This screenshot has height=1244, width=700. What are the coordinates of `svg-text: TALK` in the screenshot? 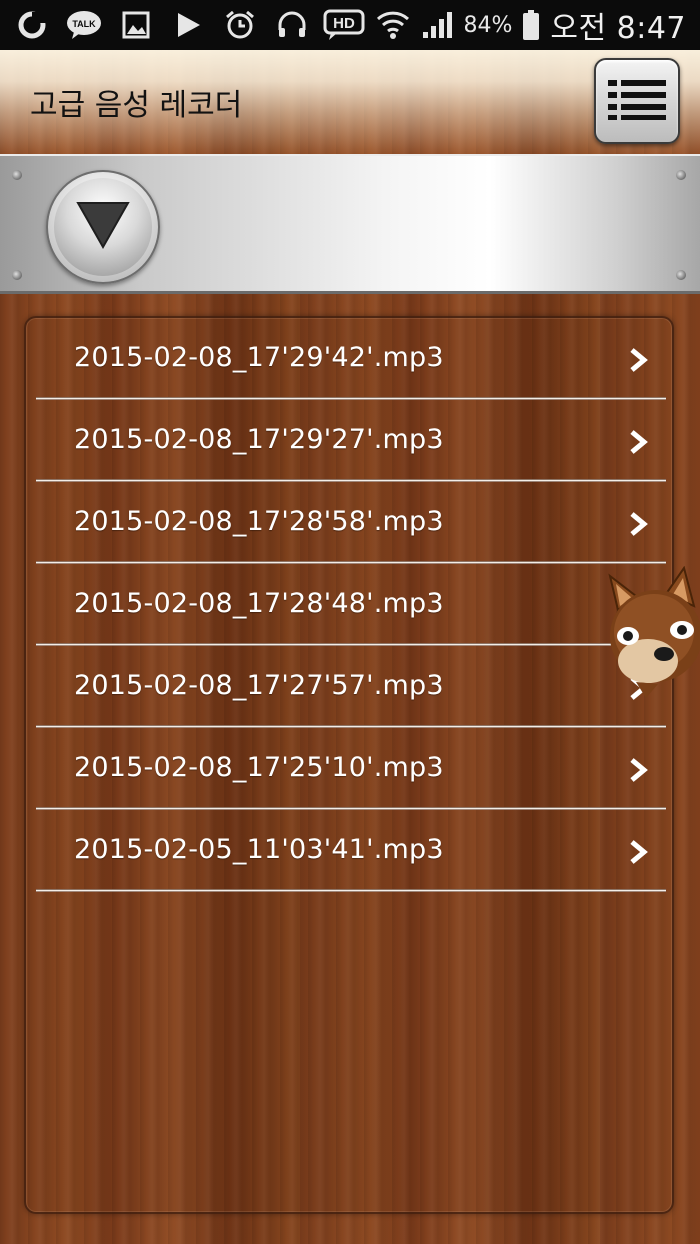 It's located at (84, 24).